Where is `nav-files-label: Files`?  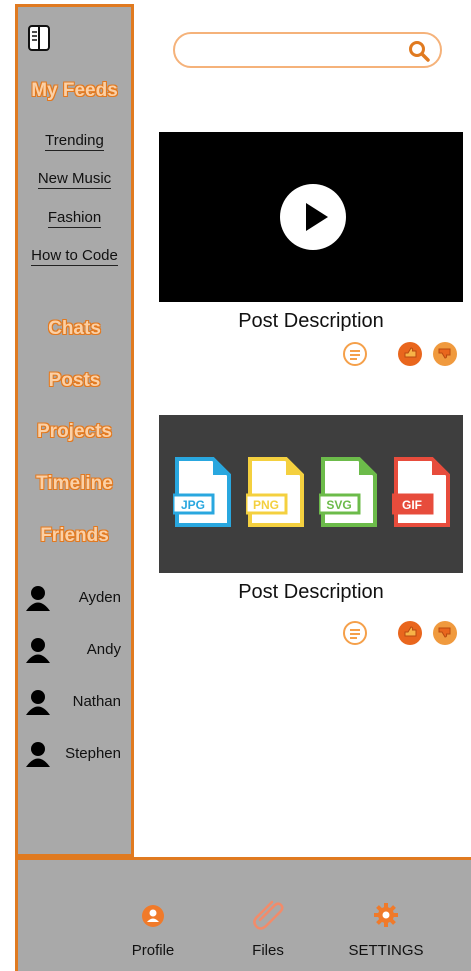
nav-files-label: Files is located at coordinates (268, 950).